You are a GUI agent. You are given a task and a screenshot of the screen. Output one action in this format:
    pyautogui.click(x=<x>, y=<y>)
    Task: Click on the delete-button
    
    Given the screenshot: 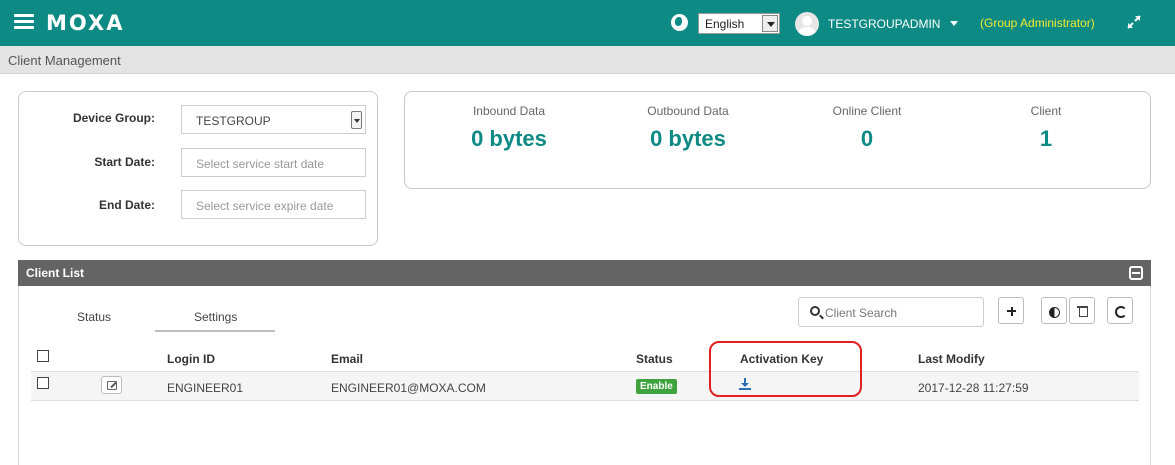 What is the action you would take?
    pyautogui.click(x=1082, y=310)
    